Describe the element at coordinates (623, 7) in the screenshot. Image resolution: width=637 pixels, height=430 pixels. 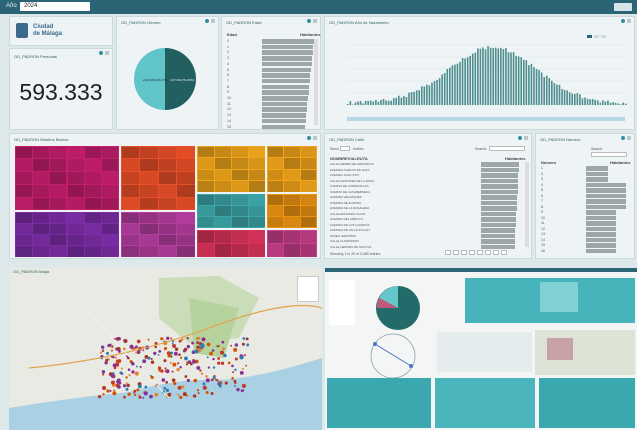
I see `filter-button` at that location.